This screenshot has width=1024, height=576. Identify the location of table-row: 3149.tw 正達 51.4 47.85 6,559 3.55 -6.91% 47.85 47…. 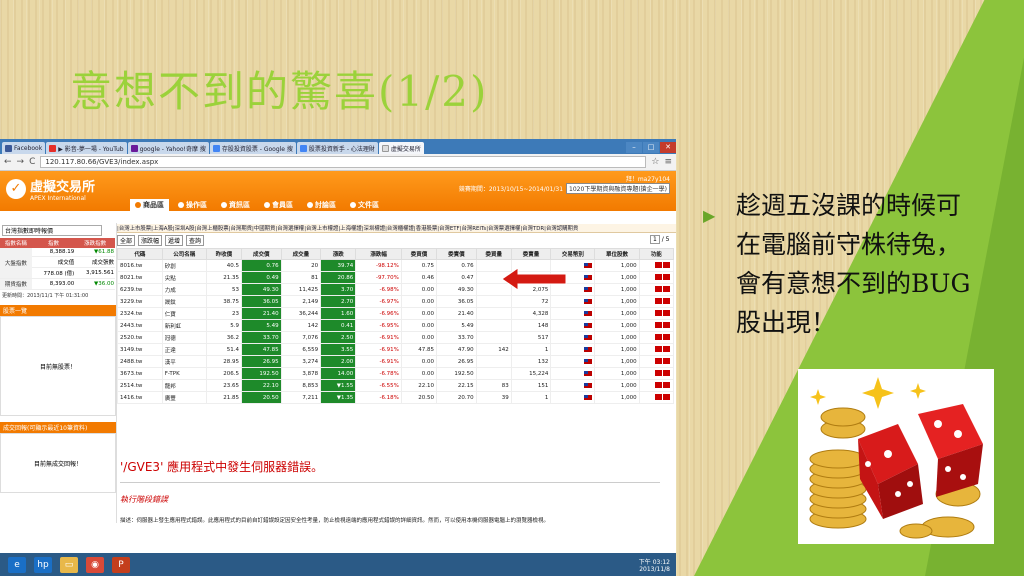
(396, 349).